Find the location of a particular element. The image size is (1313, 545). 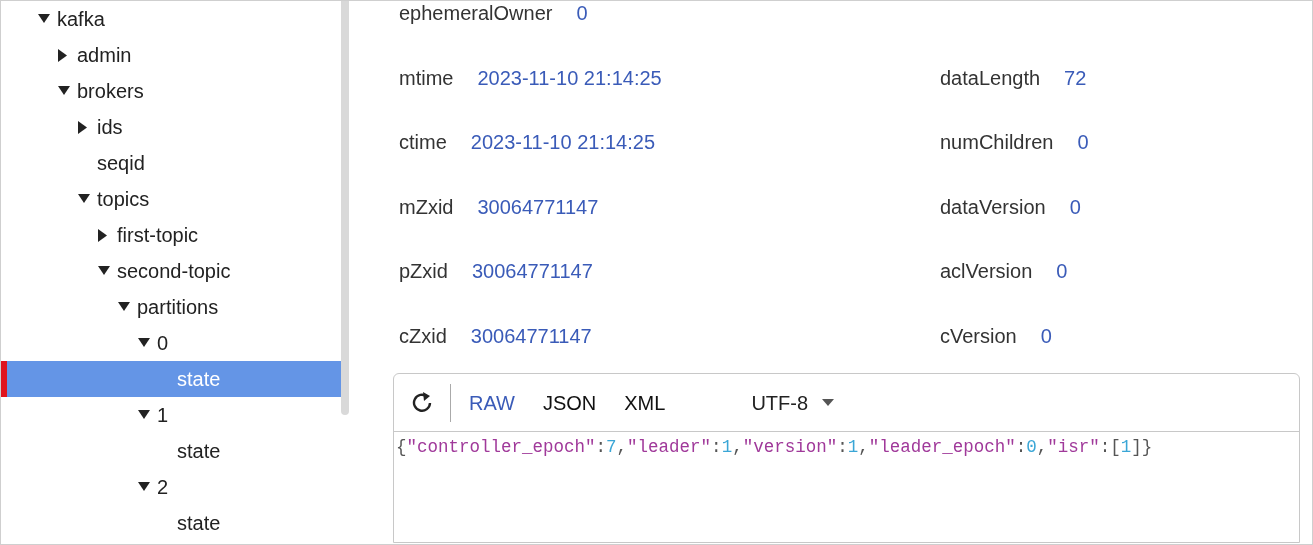

code-text: {"controller_epoch":7,"leader":1,"version":1,"leader_epoch":0,"isr":[1]} is located at coordinates (774, 447).